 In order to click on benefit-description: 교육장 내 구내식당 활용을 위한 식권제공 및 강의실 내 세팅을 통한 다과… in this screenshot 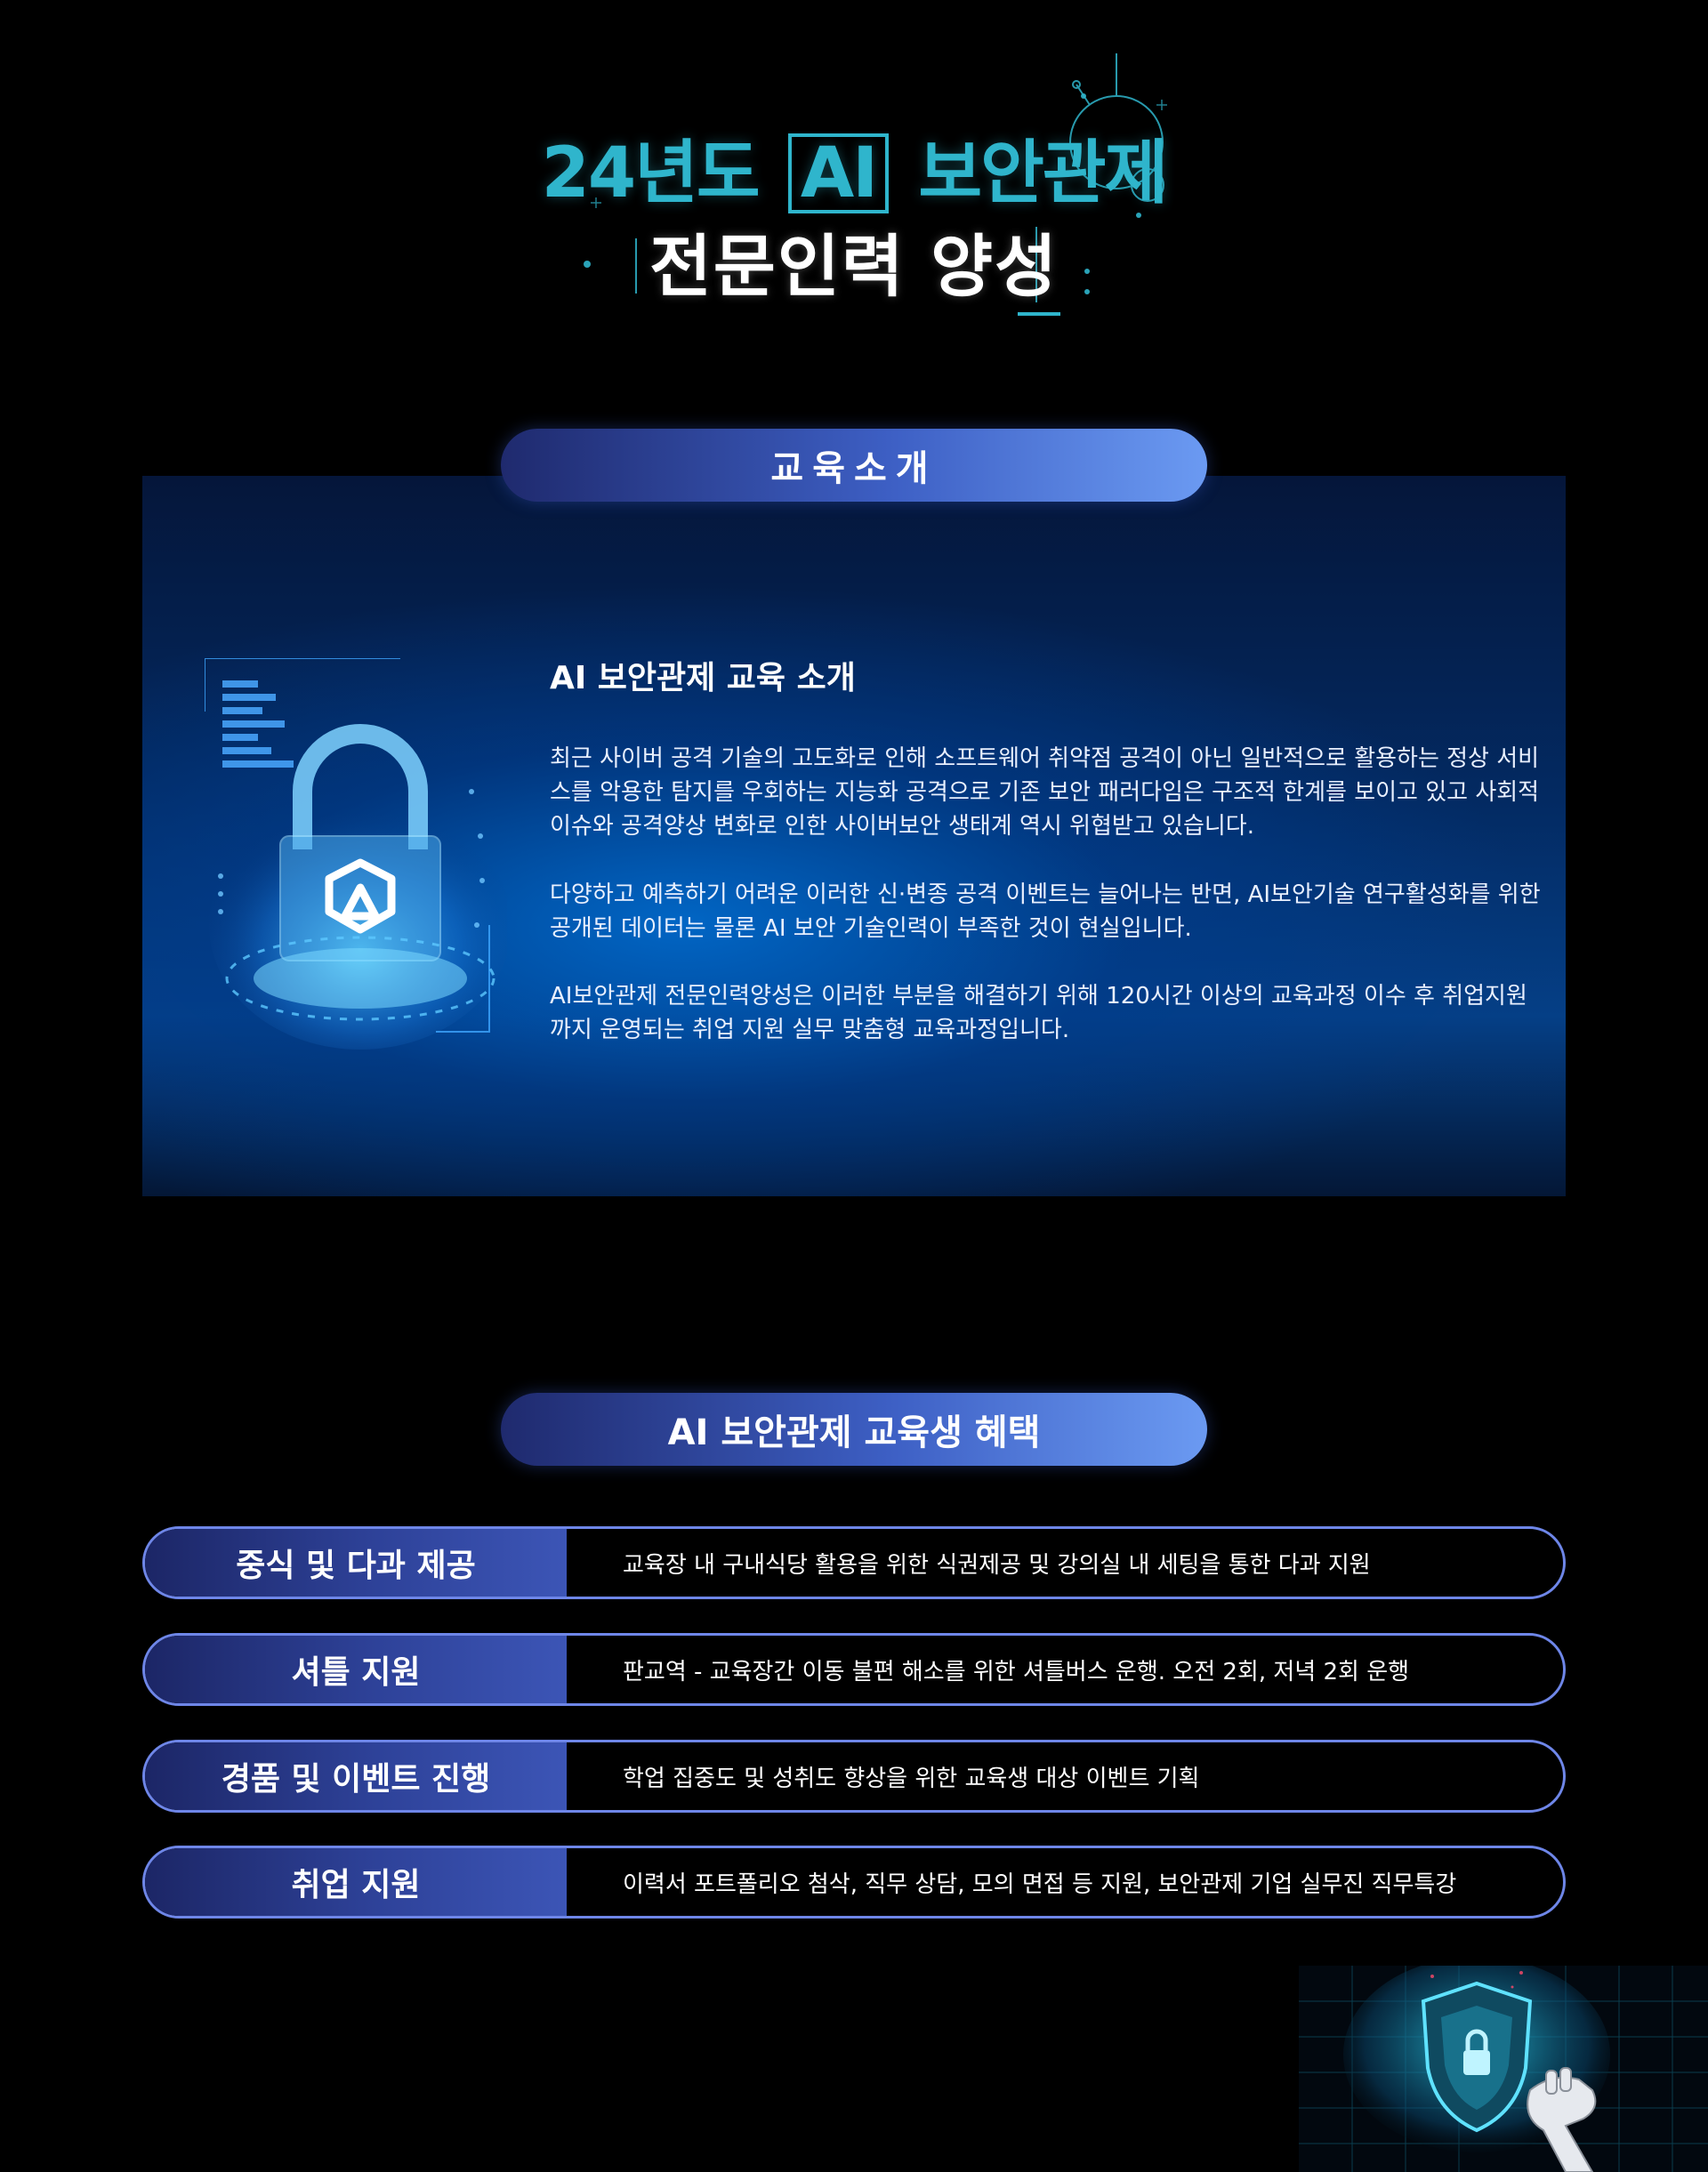, I will do `click(997, 1565)`.